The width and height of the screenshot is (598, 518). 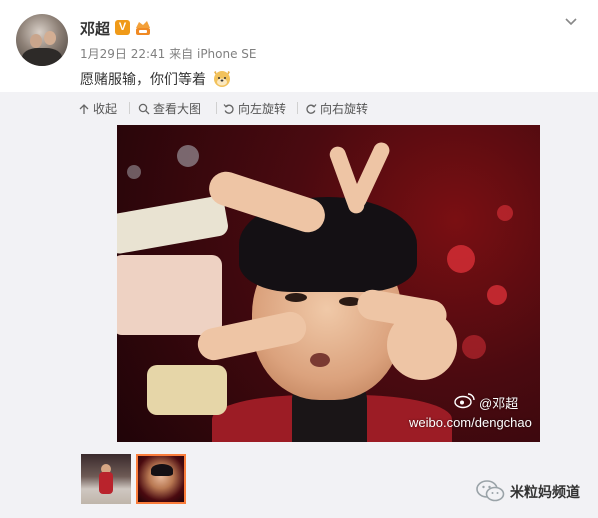 I want to click on rotate-right-icon, so click(x=311, y=109).